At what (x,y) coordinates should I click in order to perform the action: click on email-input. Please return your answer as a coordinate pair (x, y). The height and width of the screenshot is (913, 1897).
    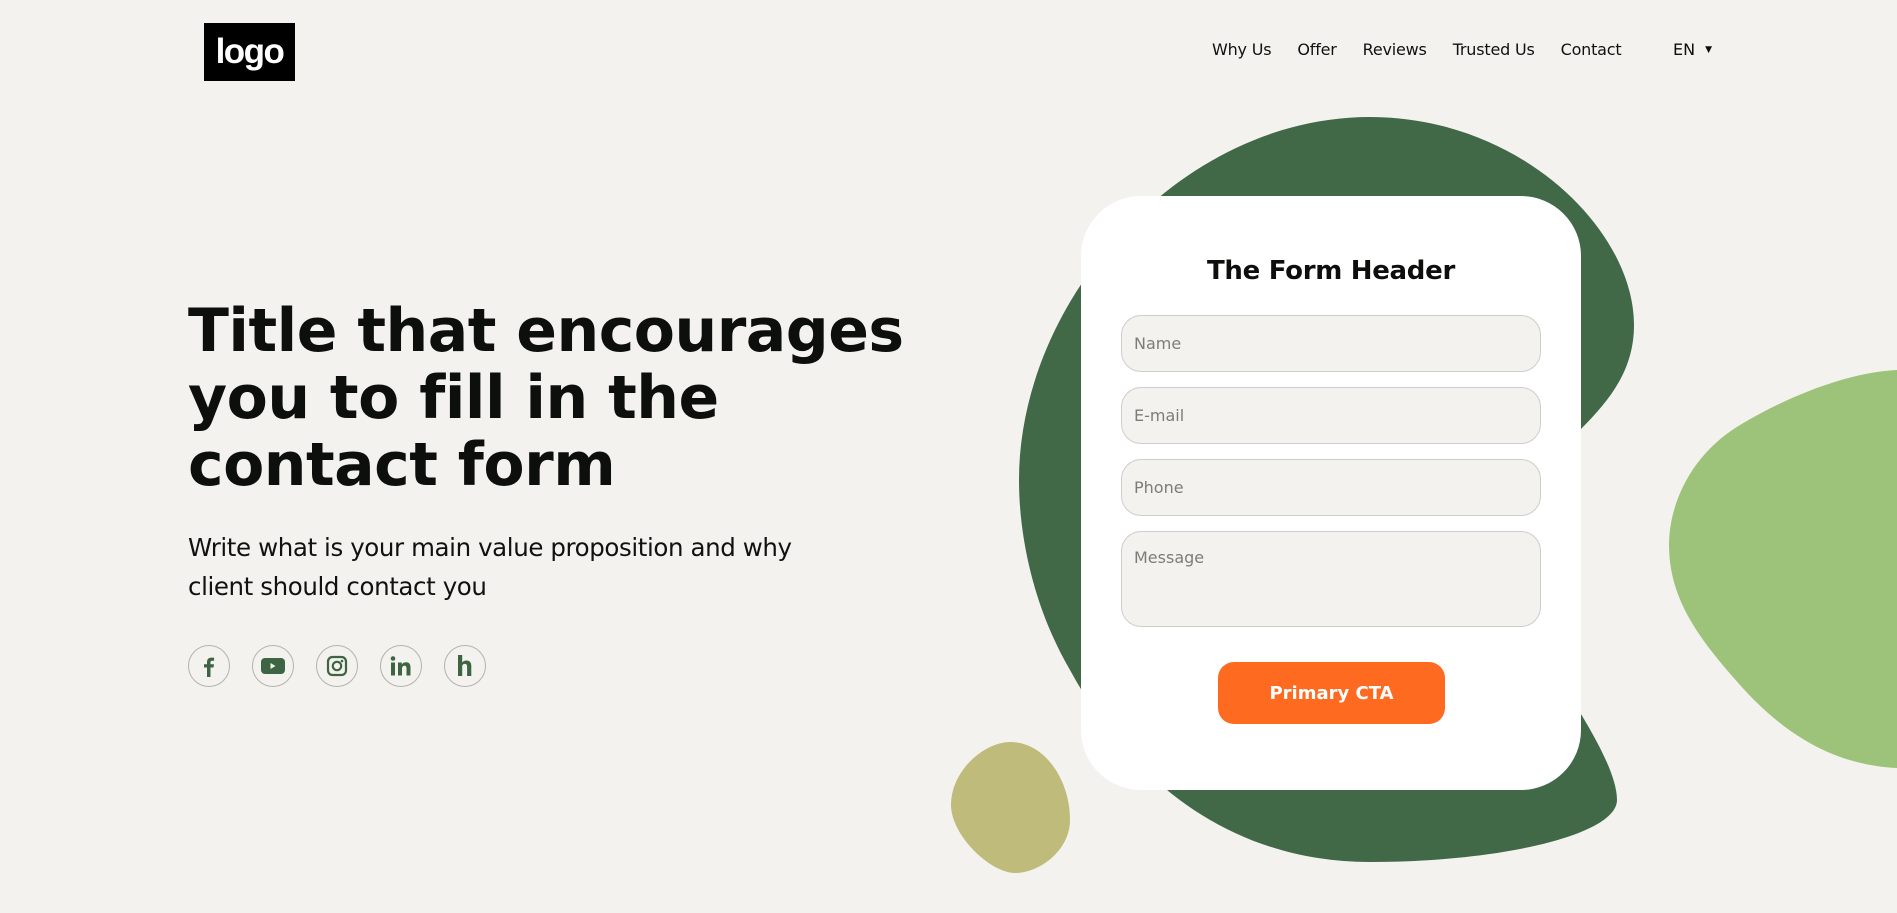
    Looking at the image, I should click on (1331, 415).